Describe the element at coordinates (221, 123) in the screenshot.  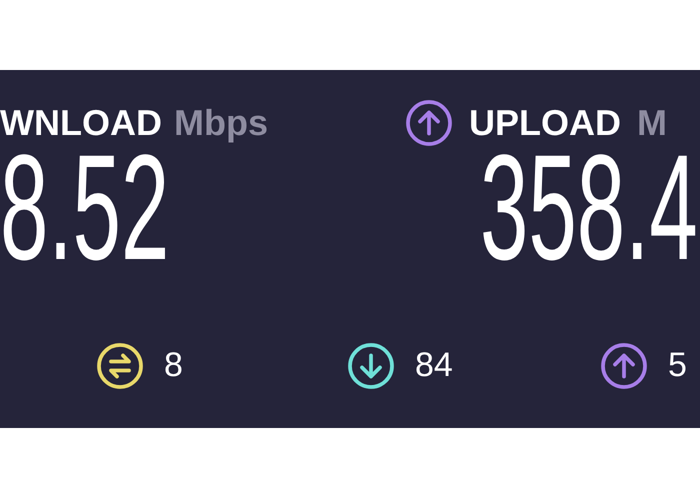
I see `unit-label: Mbps` at that location.